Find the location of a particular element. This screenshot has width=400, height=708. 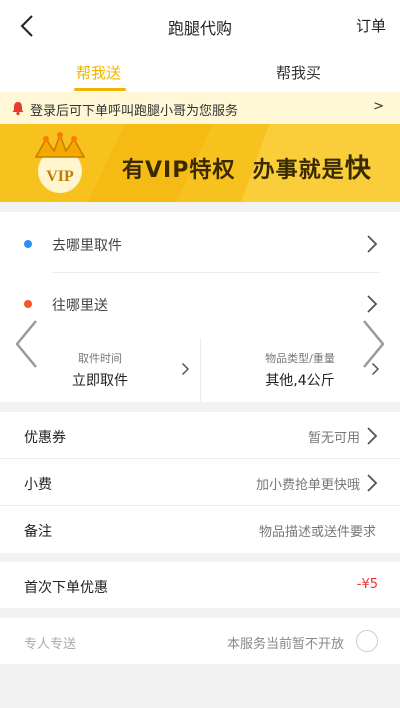

tab-bar: 帮我送 帮我买 is located at coordinates (200, 72).